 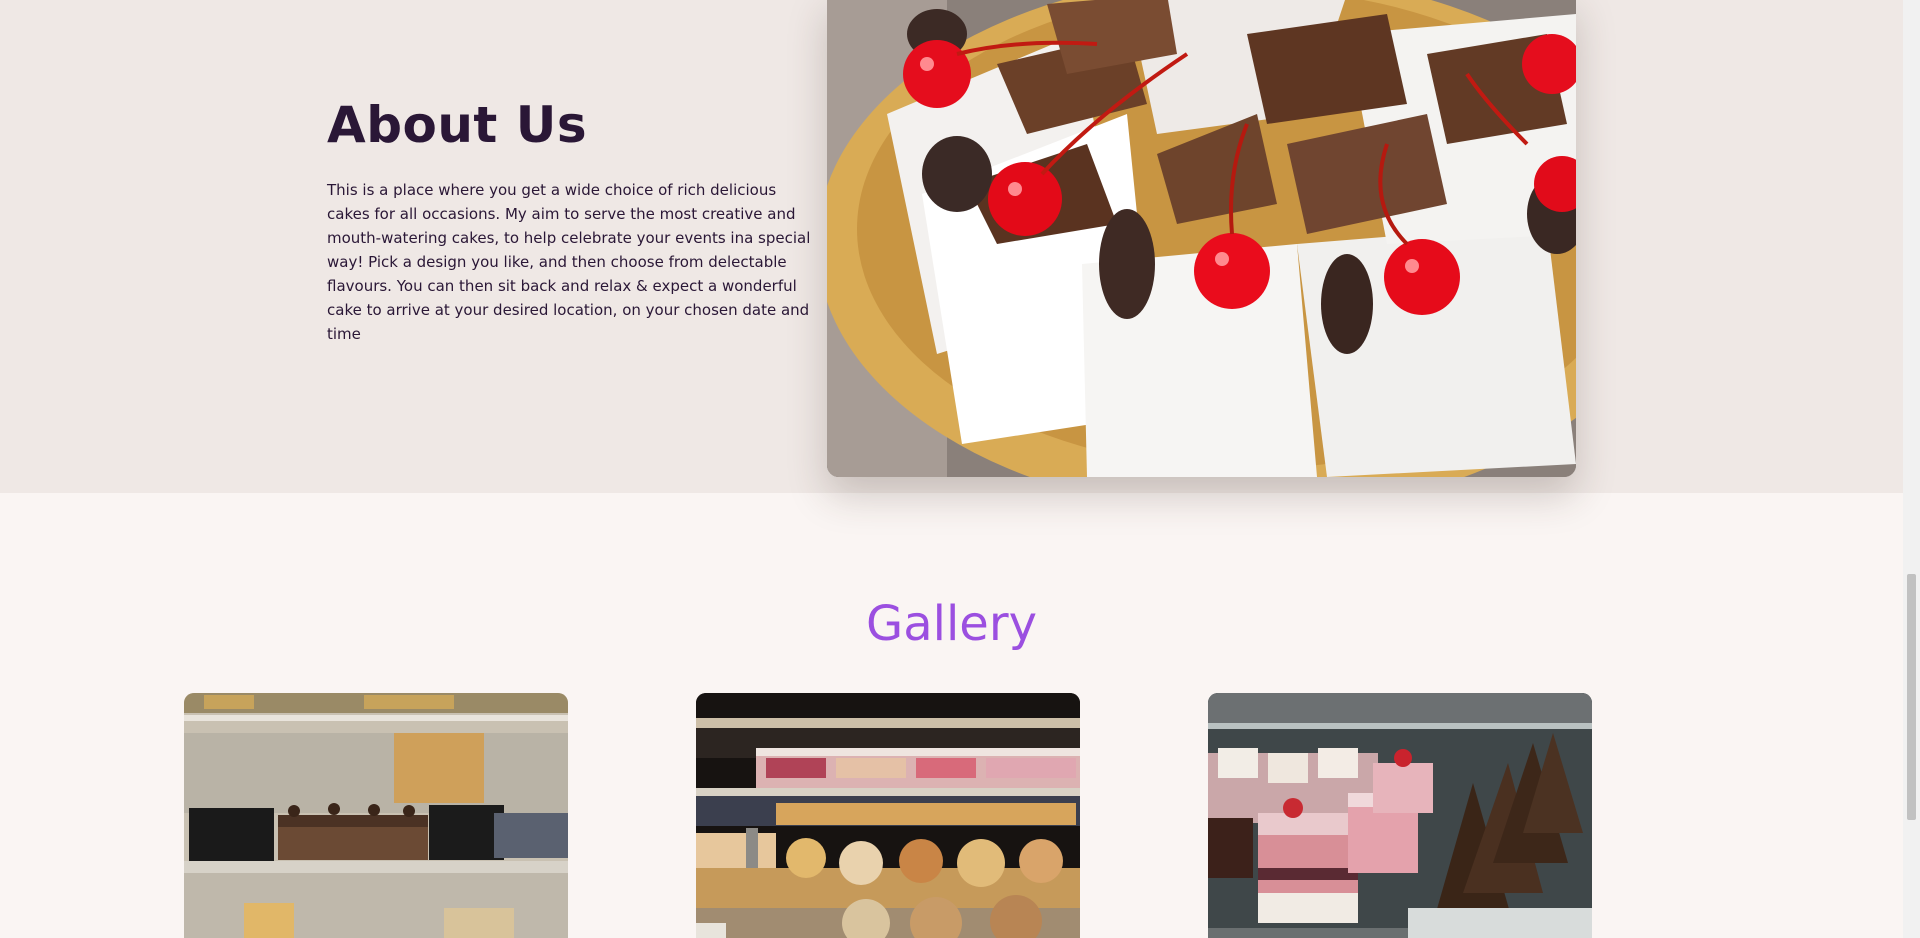 What do you see at coordinates (457, 125) in the screenshot?
I see `about-title: About Us` at bounding box center [457, 125].